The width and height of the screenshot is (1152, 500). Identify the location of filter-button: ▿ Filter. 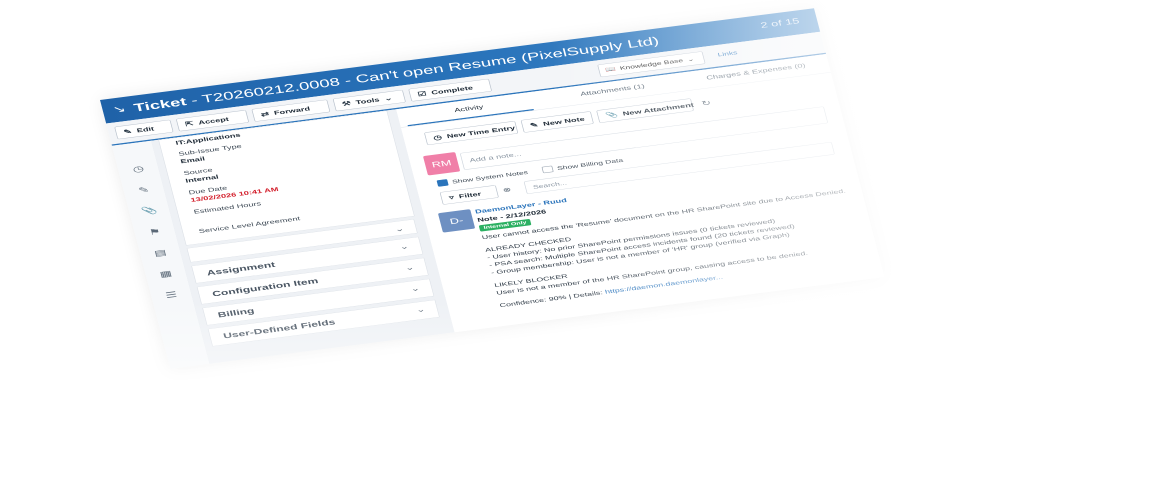
(469, 195).